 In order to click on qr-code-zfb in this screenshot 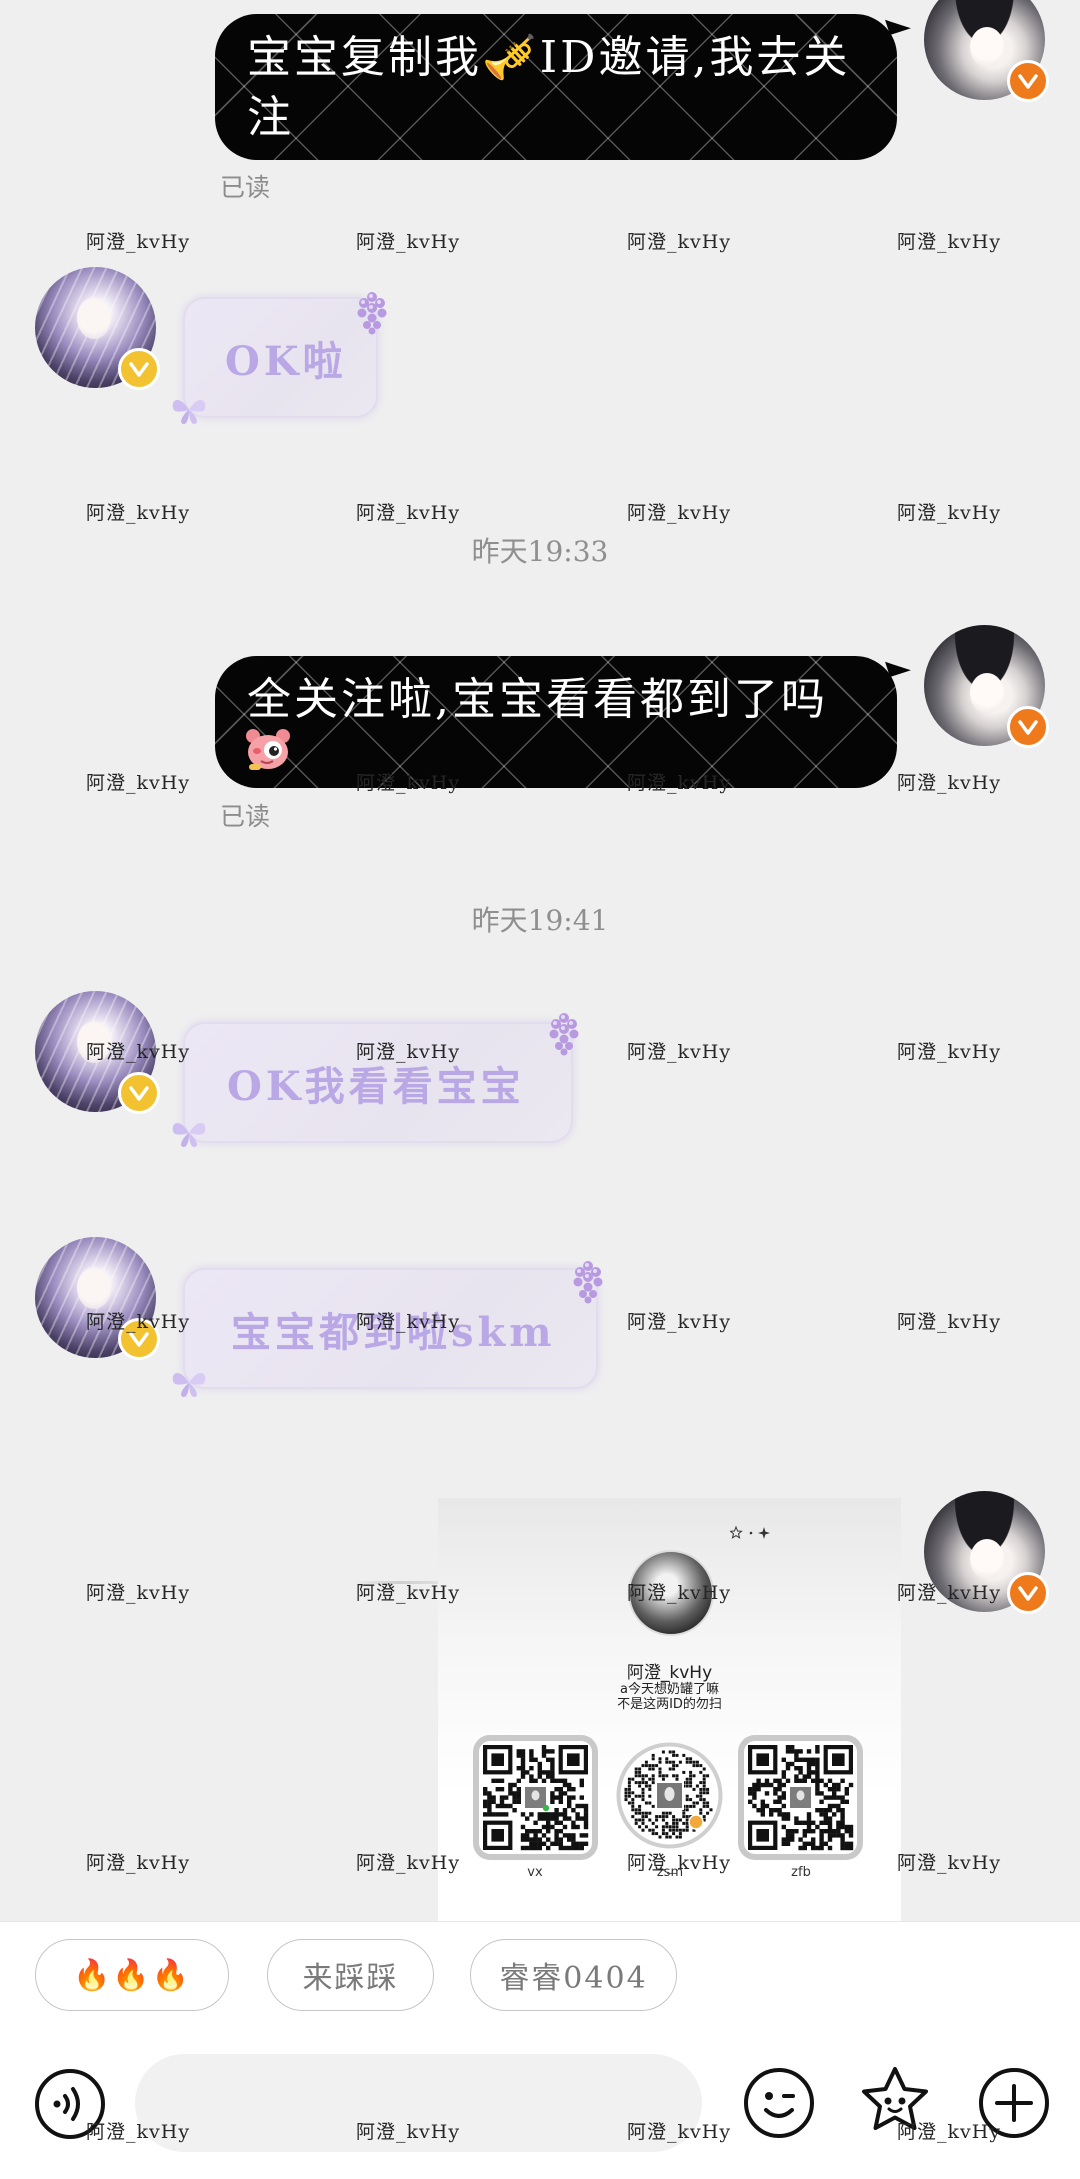, I will do `click(800, 1797)`.